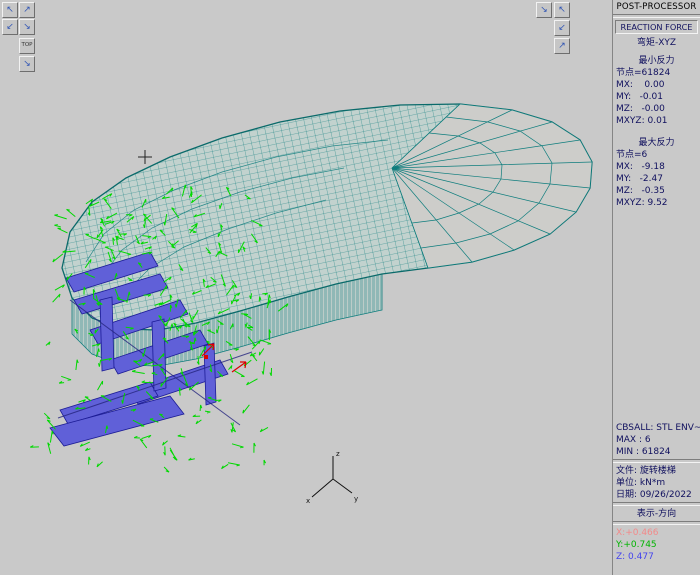  Describe the element at coordinates (643, 73) in the screenshot. I see `min-node: 节点=61824` at that location.